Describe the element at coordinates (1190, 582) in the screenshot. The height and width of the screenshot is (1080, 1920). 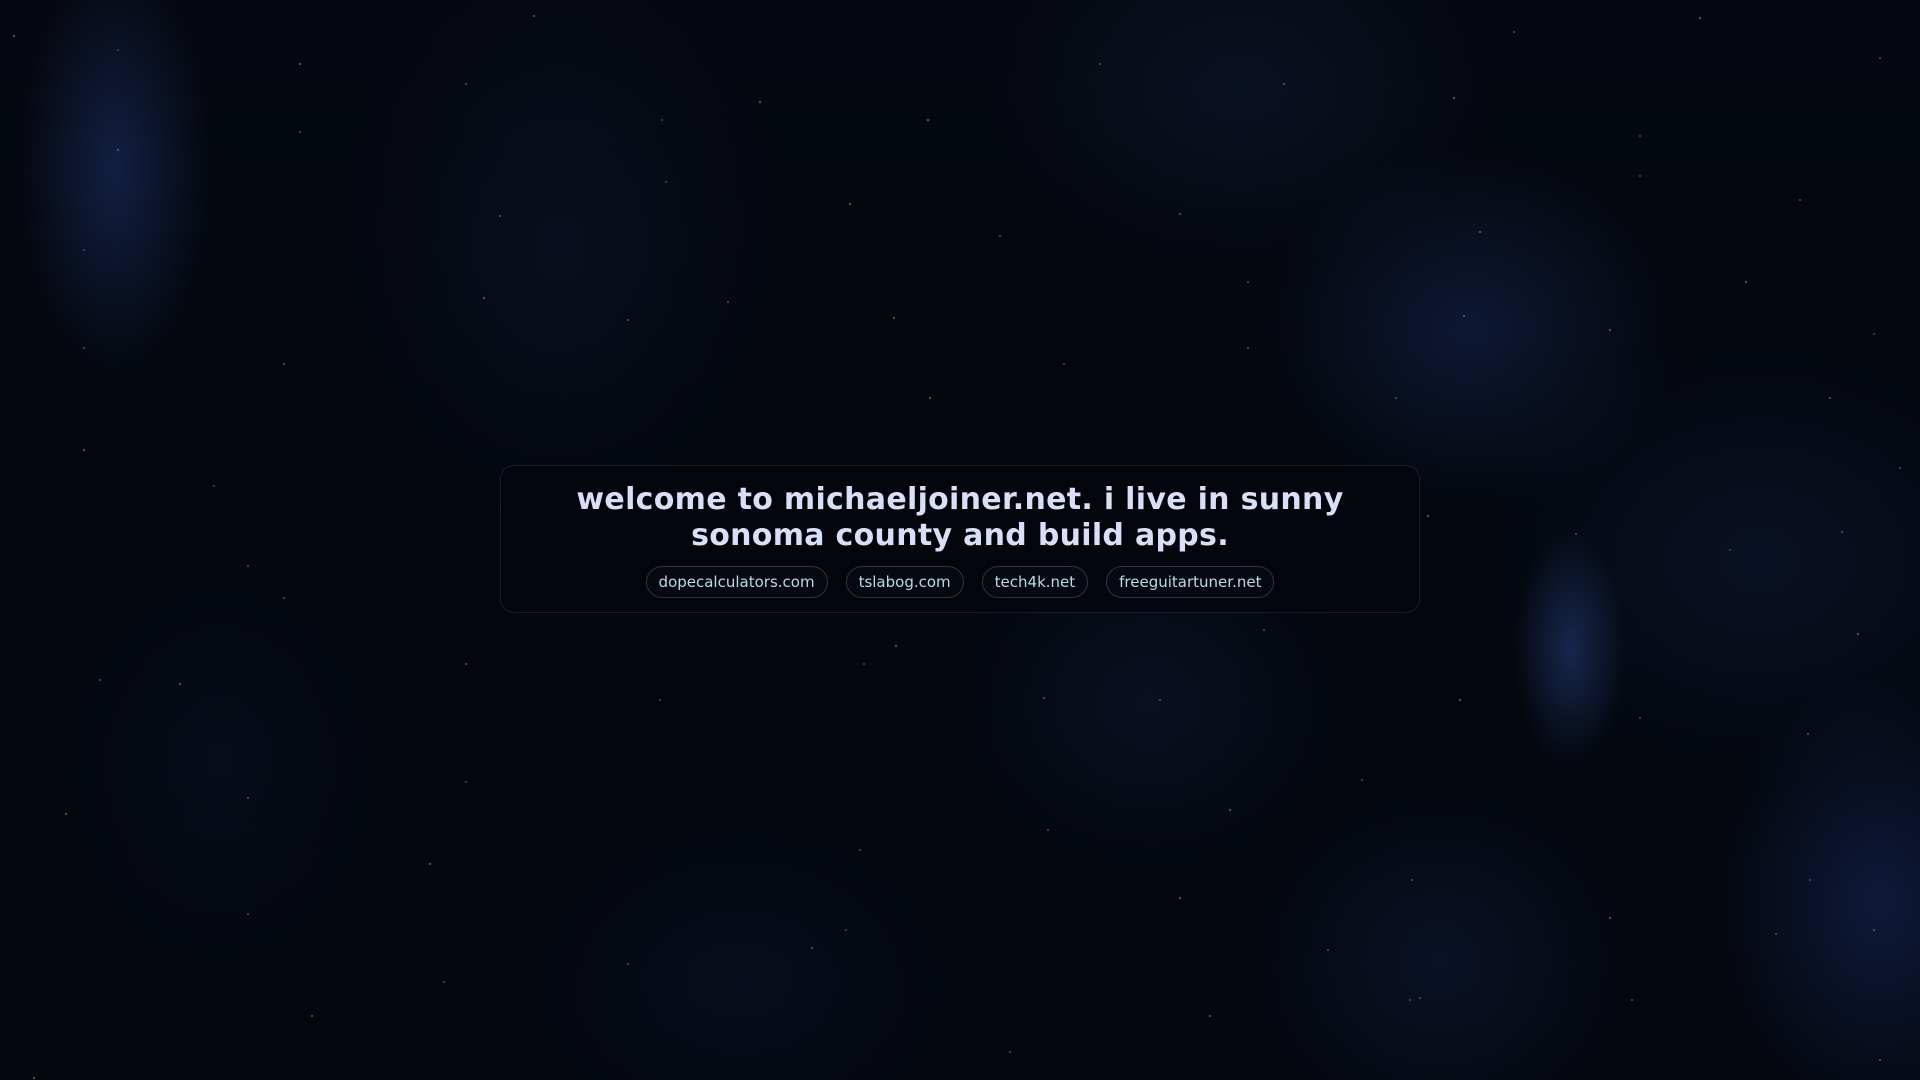
I see `link-freeguitartuner: freeguitartuner.net` at that location.